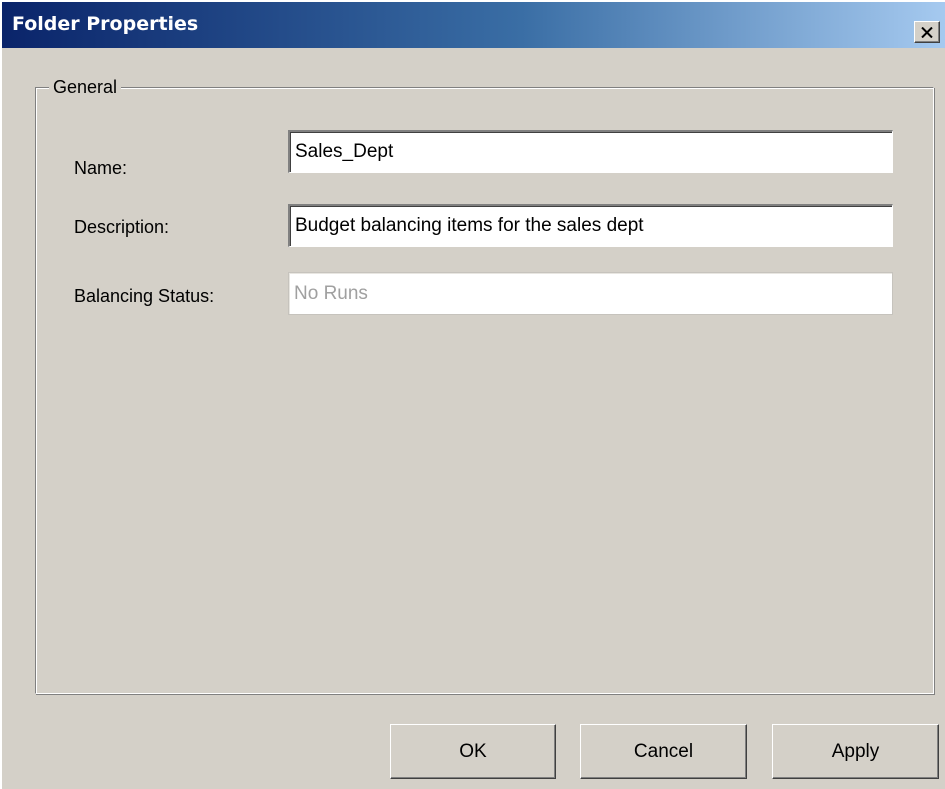  Describe the element at coordinates (590, 225) in the screenshot. I see `description-field` at that location.